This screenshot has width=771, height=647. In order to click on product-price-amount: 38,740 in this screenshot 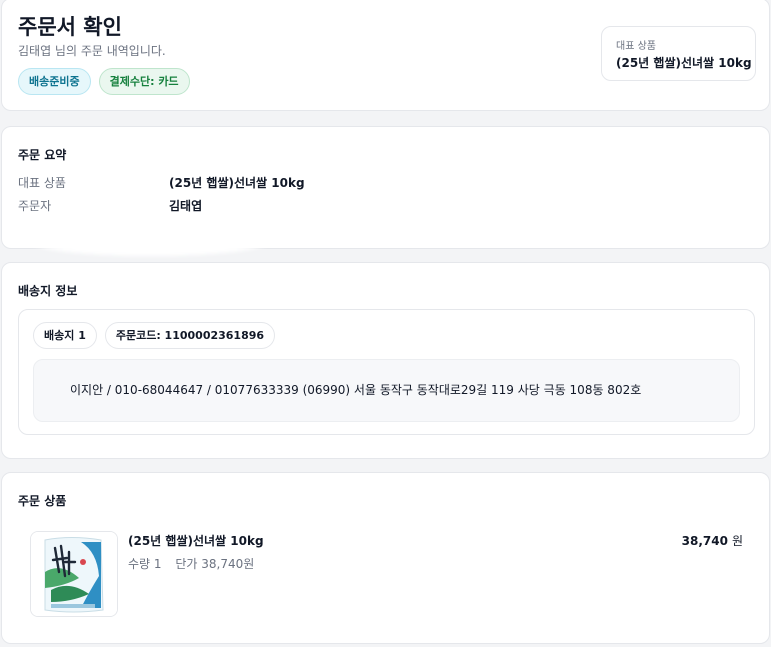, I will do `click(704, 541)`.